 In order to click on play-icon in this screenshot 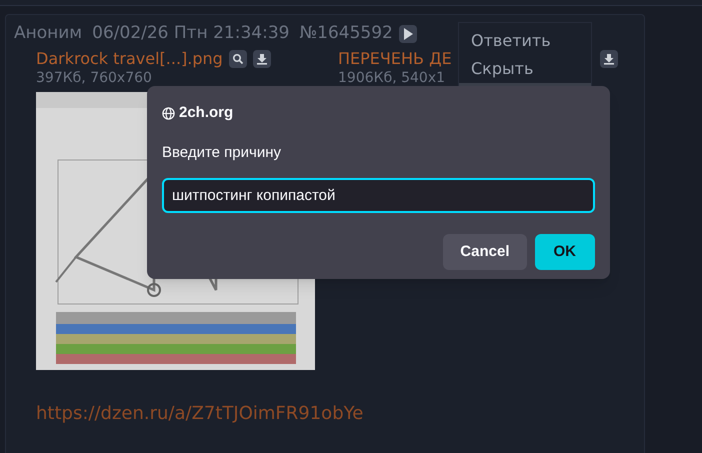, I will do `click(407, 33)`.